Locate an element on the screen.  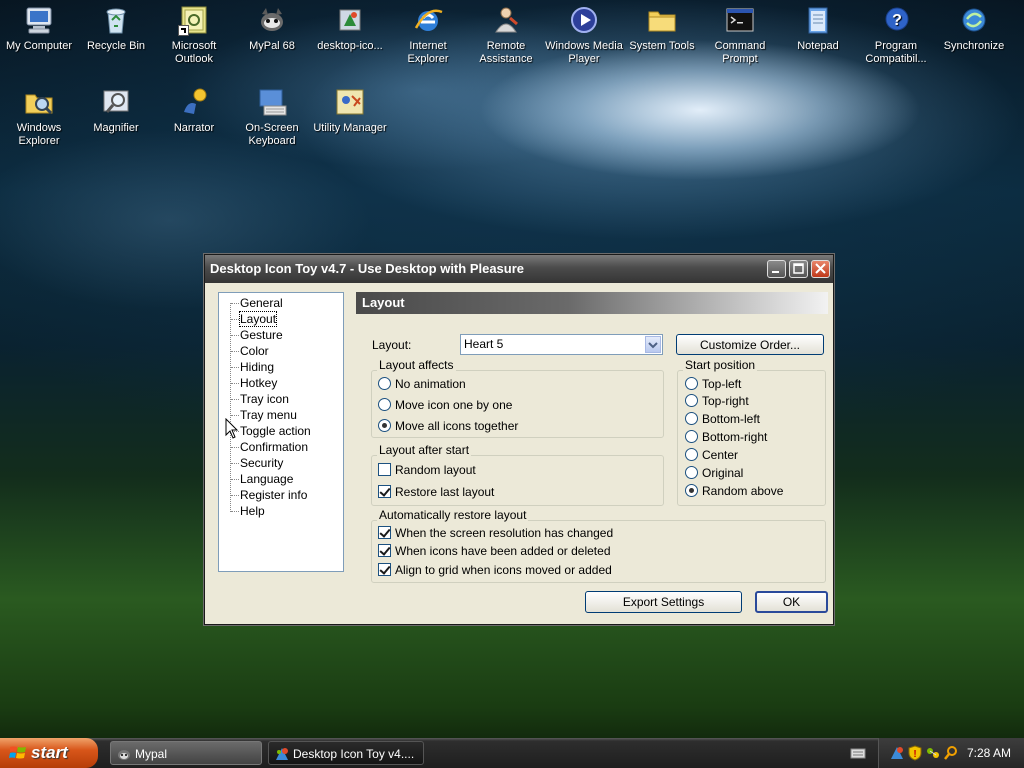
tree-item-general: General is located at coordinates (261, 303).